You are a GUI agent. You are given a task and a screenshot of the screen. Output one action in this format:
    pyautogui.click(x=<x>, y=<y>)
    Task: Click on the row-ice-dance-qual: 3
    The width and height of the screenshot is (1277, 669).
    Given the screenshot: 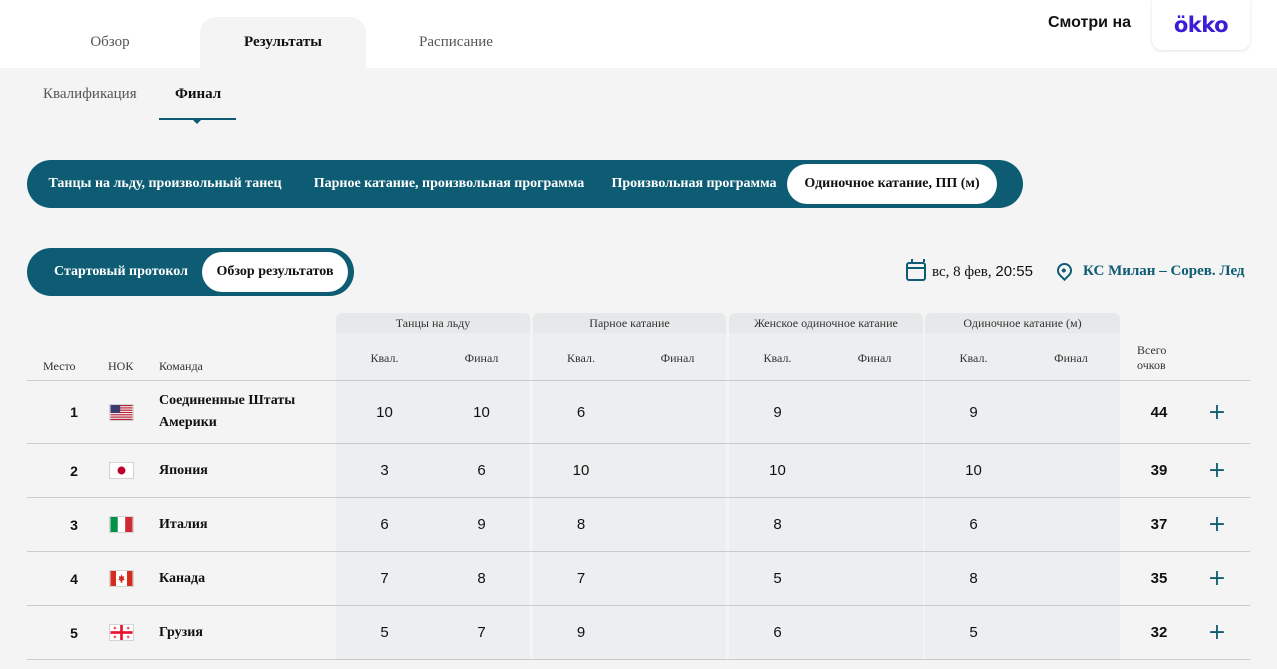 What is the action you would take?
    pyautogui.click(x=384, y=470)
    